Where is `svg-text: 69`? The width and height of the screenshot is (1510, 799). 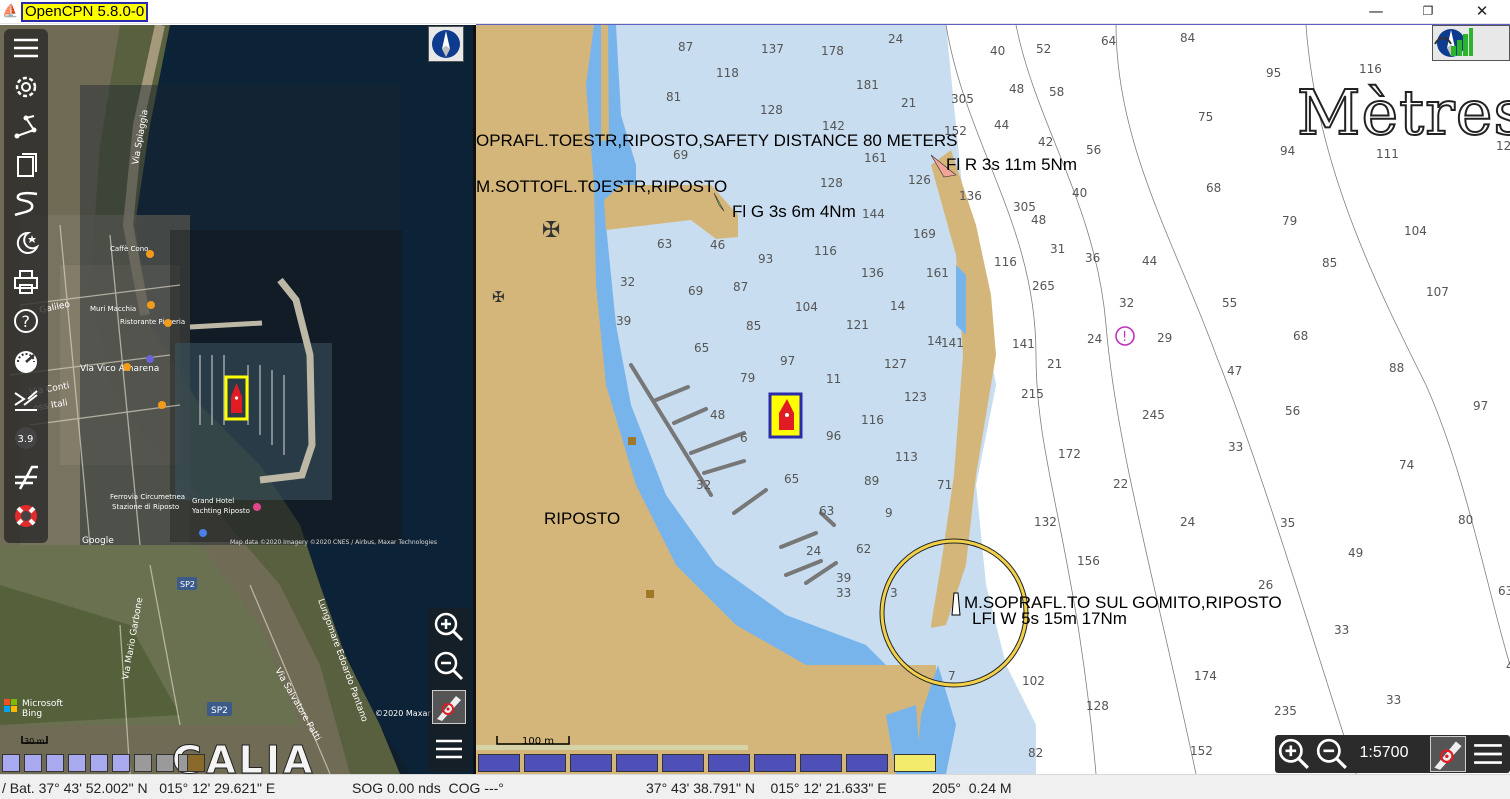
svg-text: 69 is located at coordinates (695, 291).